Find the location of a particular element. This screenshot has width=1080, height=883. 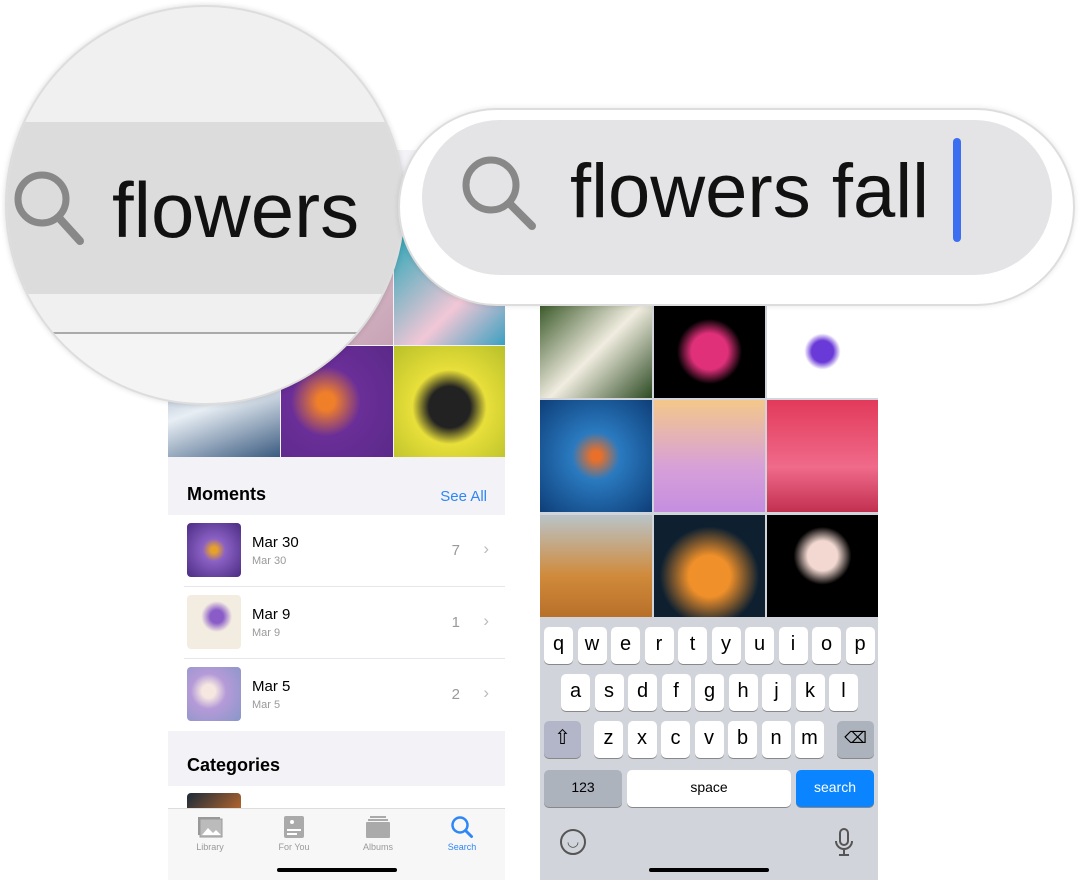

key-i: i is located at coordinates (793, 645).